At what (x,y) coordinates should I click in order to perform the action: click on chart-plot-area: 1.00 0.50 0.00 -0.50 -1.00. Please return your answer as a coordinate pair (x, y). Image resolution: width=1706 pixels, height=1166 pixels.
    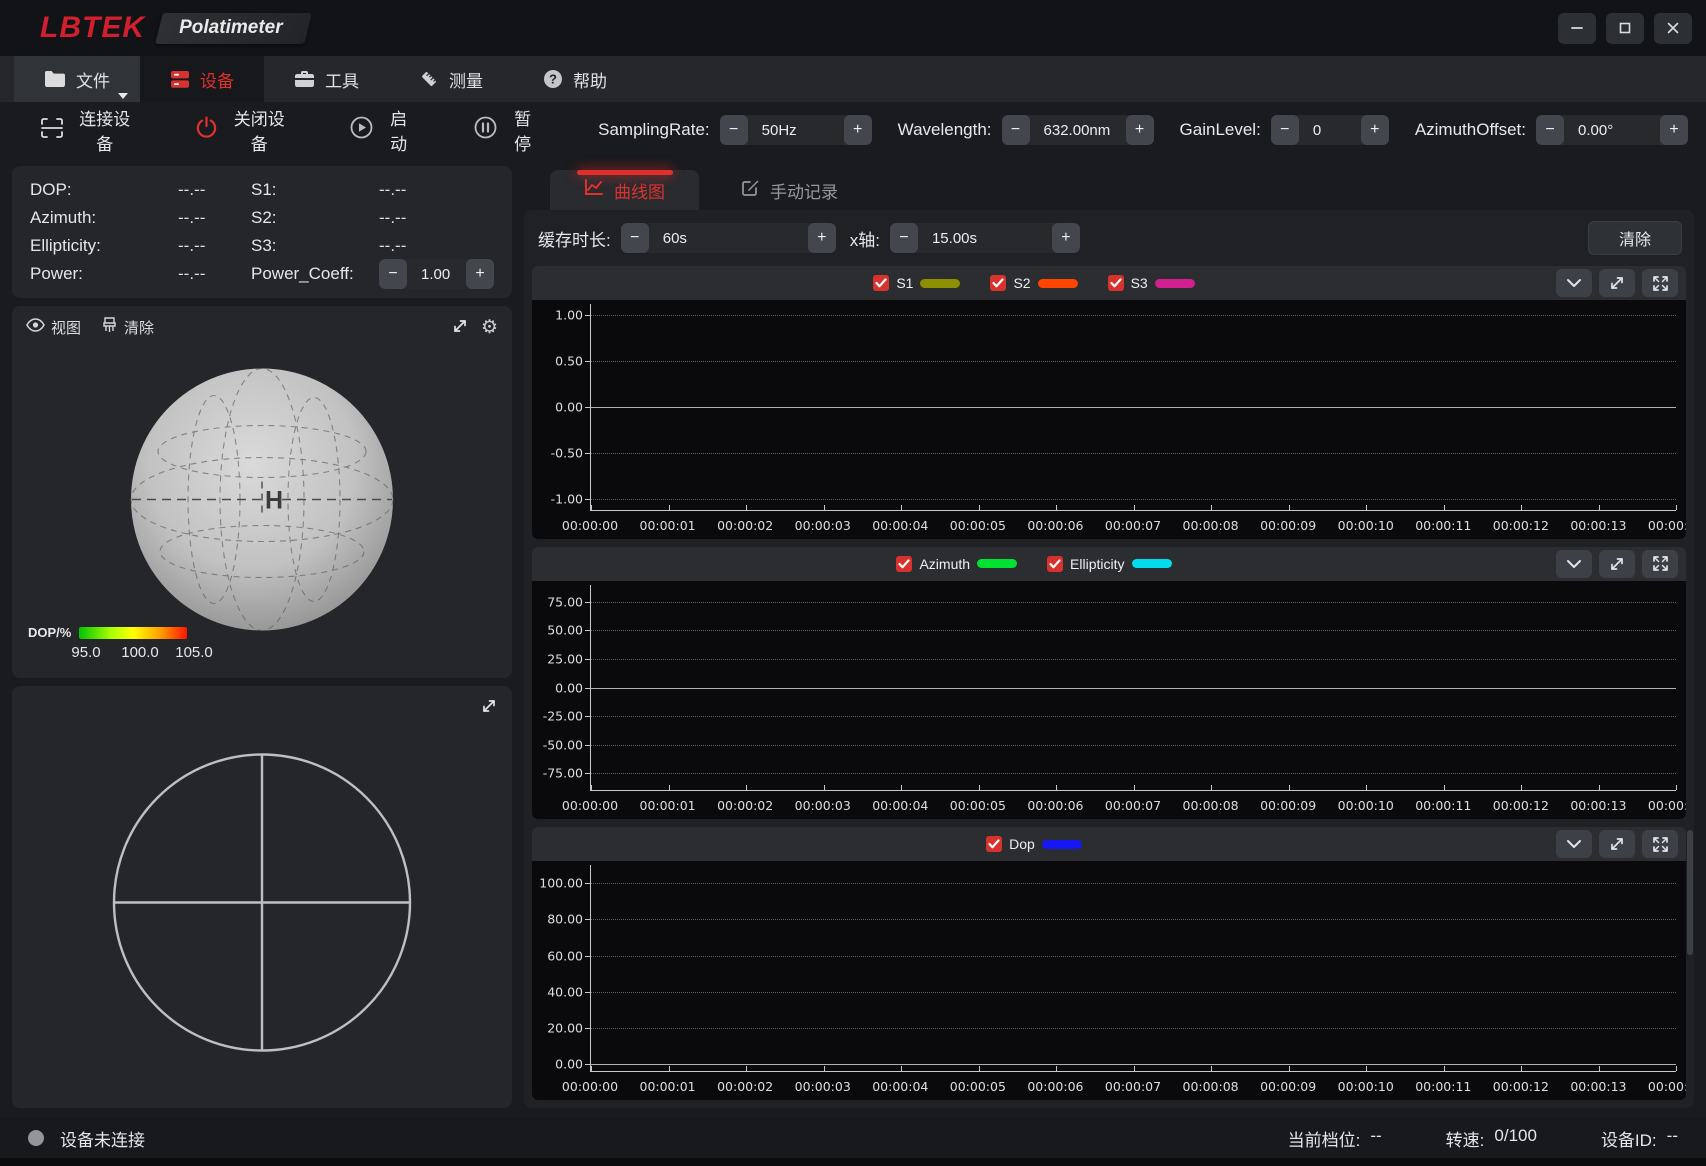
    Looking at the image, I should click on (1109, 407).